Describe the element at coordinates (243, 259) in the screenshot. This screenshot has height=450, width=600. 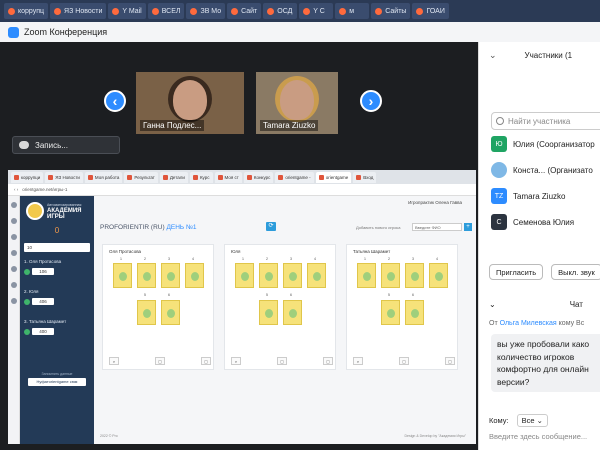
I see `card-number: 1` at that location.